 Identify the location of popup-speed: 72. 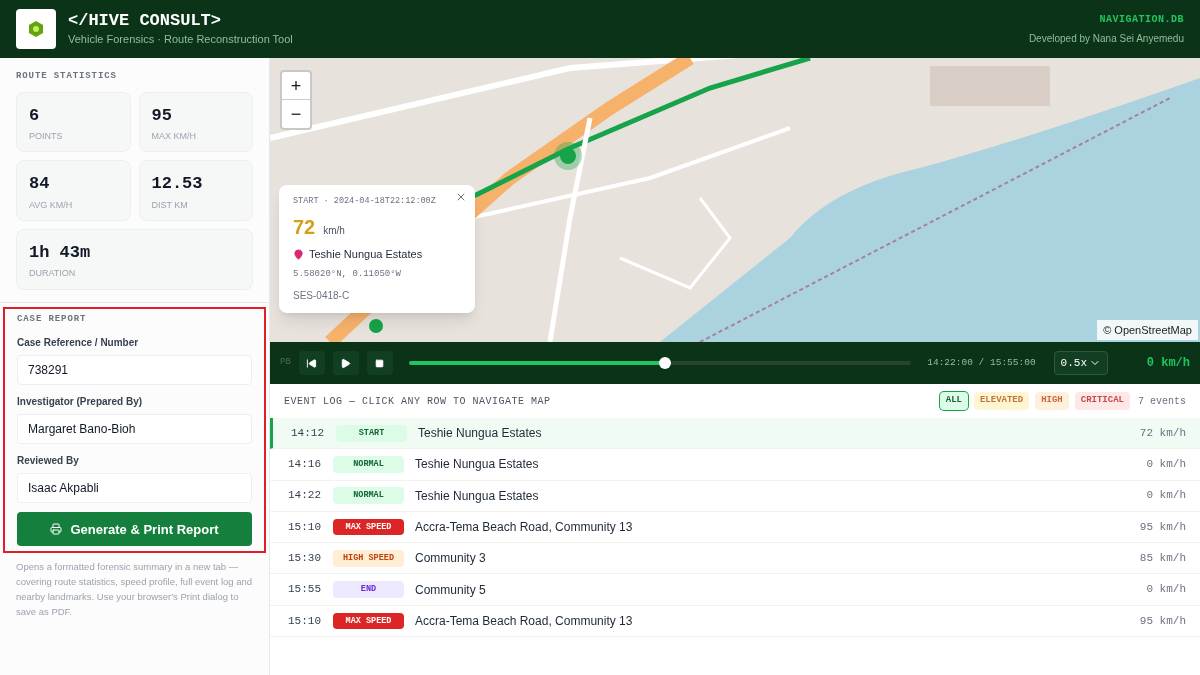
(304, 227).